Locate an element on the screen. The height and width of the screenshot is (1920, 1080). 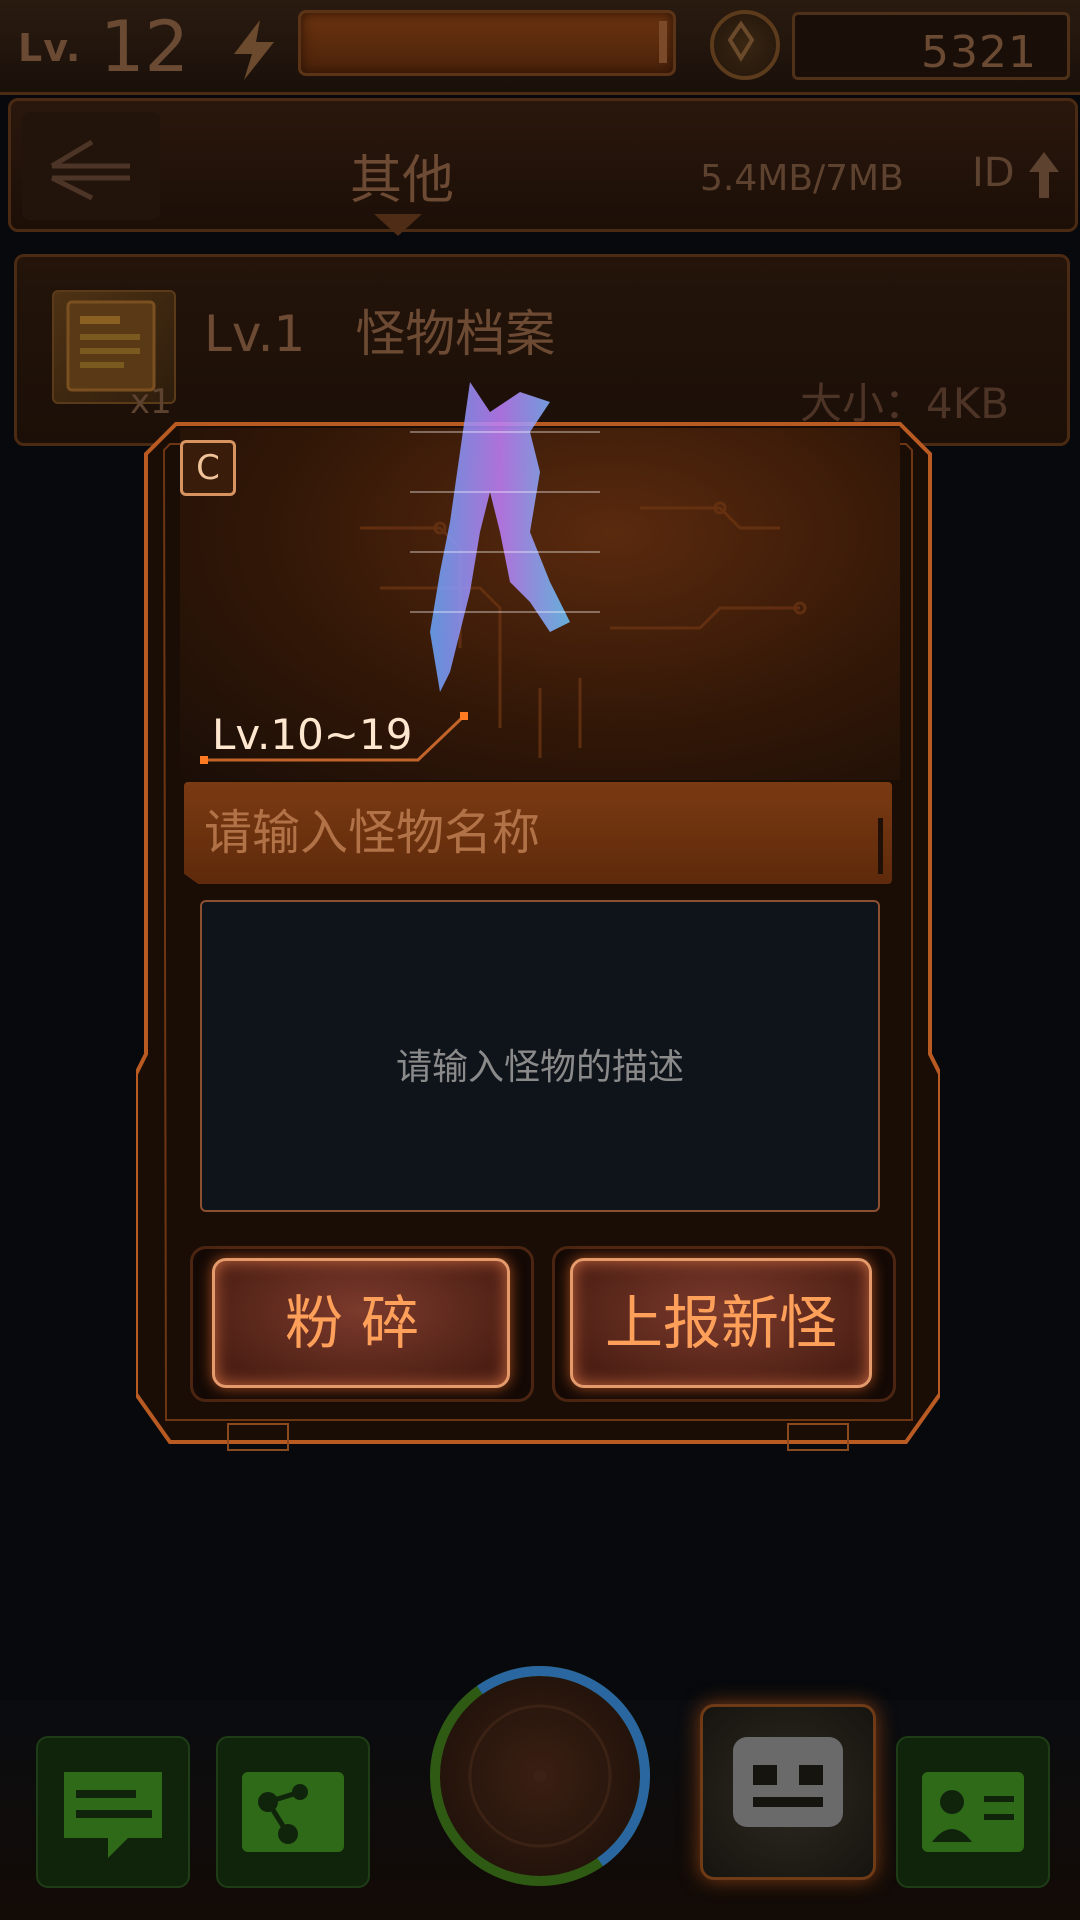
energy-bar is located at coordinates (487, 43).